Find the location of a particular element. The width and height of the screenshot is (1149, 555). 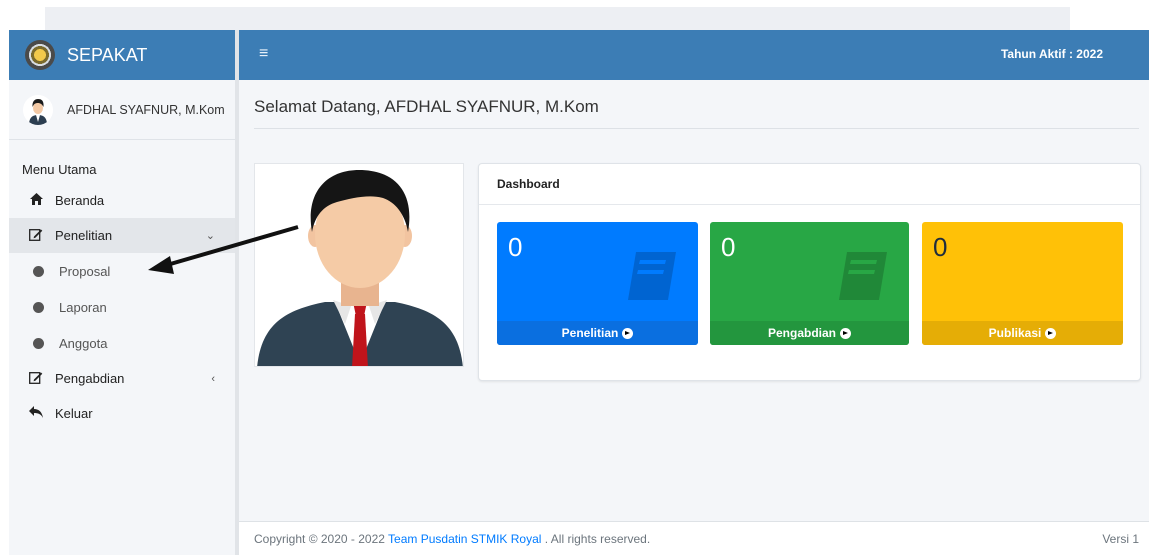

pengabdian-count: 0 is located at coordinates (728, 247).